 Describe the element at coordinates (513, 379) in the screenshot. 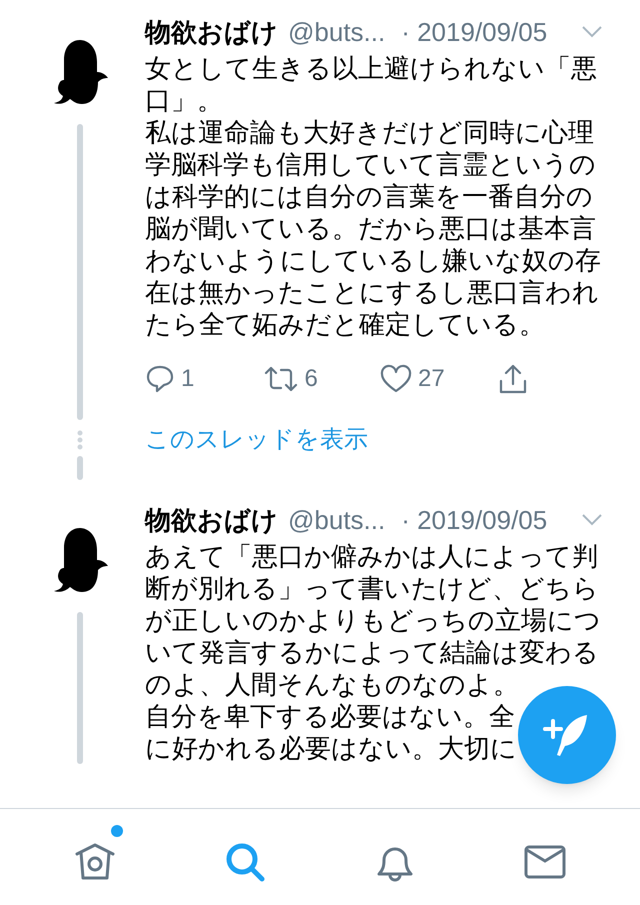

I see `share-icon` at that location.